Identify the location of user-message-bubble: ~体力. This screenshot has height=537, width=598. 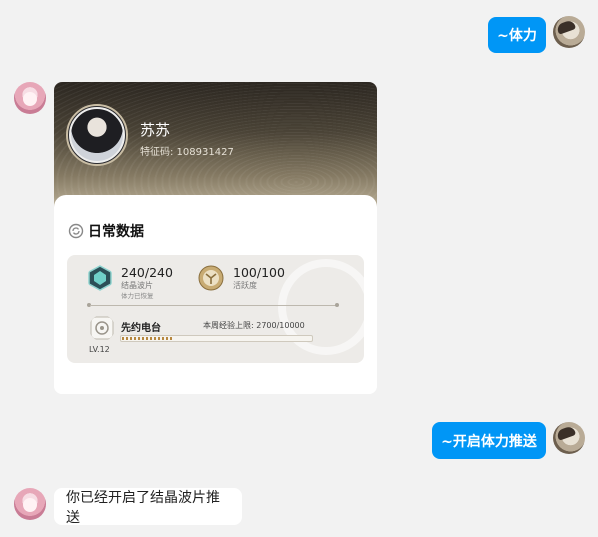
(517, 35).